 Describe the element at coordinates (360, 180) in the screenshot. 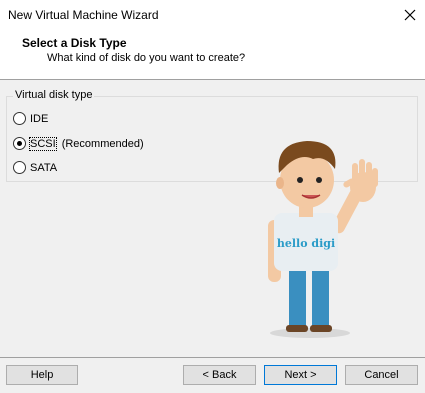

I see `mascot-hand` at that location.